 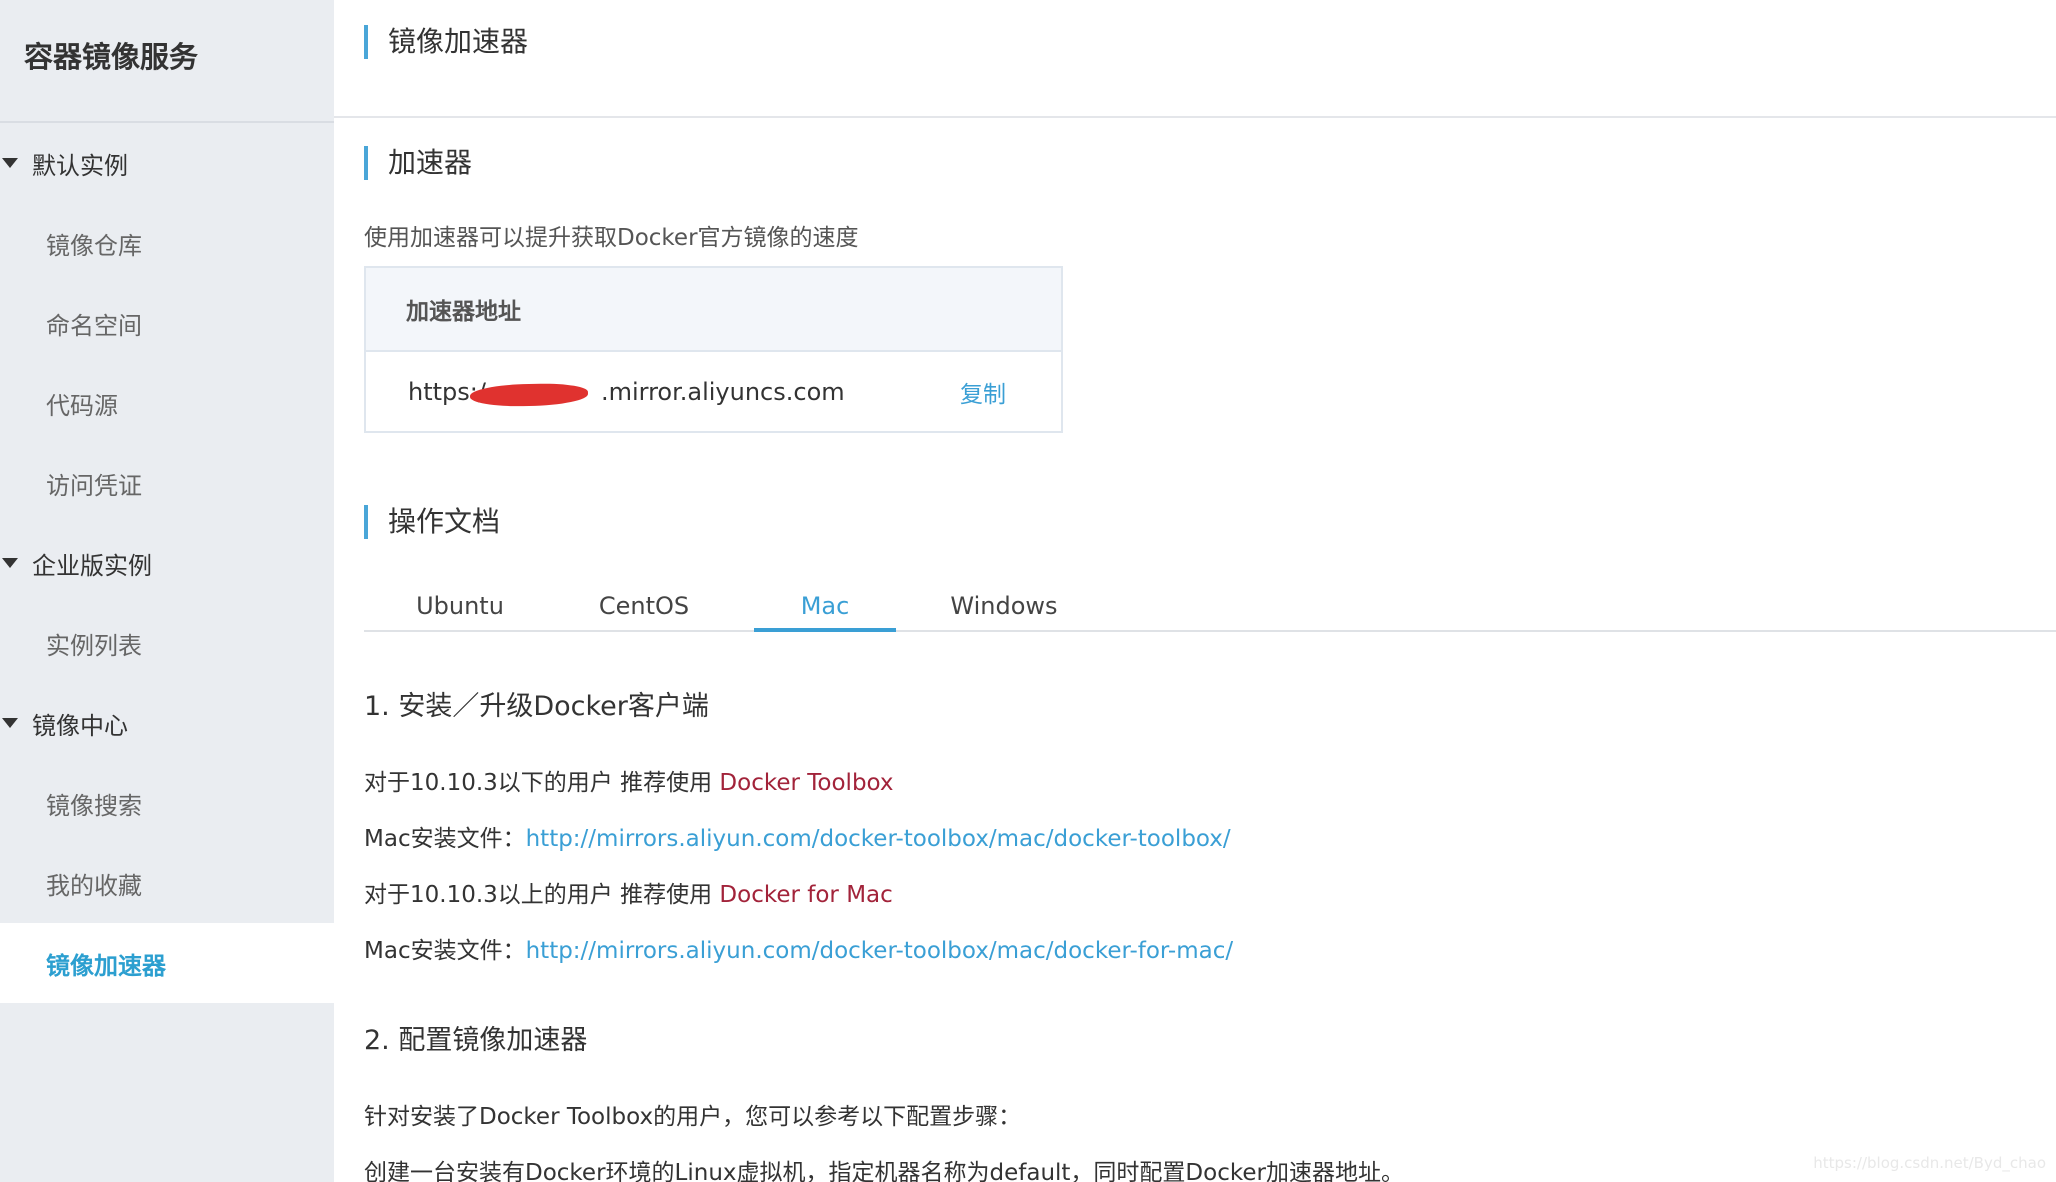 What do you see at coordinates (167, 243) in the screenshot?
I see `sidebar-item-repositories: 镜像仓库` at bounding box center [167, 243].